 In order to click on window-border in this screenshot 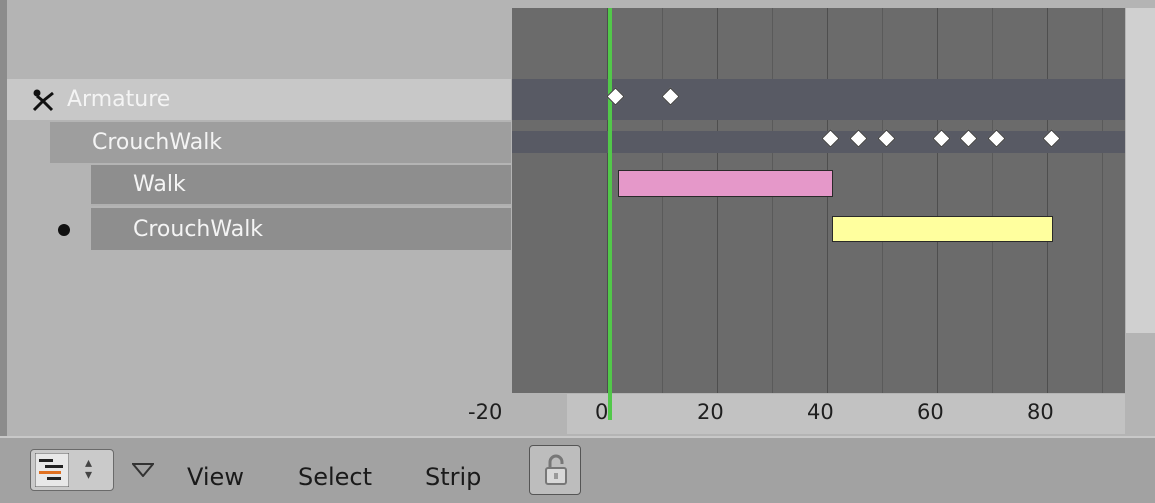, I will do `click(3, 251)`.